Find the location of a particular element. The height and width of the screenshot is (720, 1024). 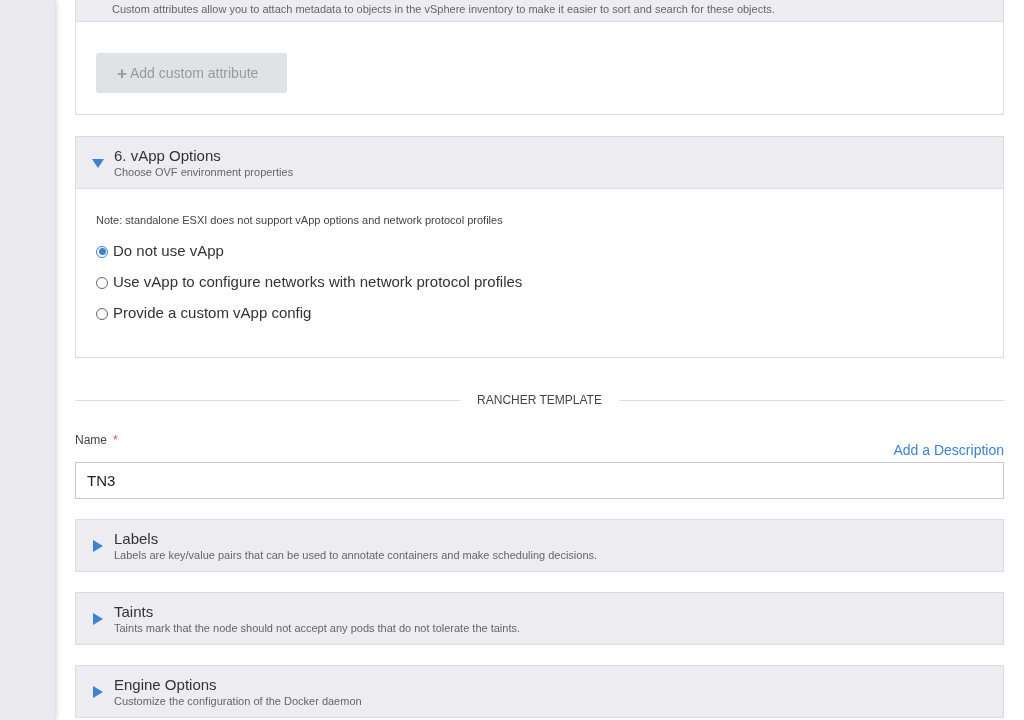

required-mark: * is located at coordinates (115, 440).